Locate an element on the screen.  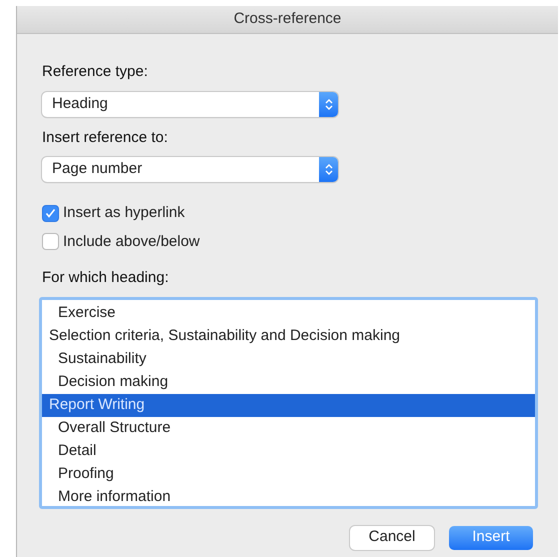
checkbox-label: Include above/below is located at coordinates (131, 242).